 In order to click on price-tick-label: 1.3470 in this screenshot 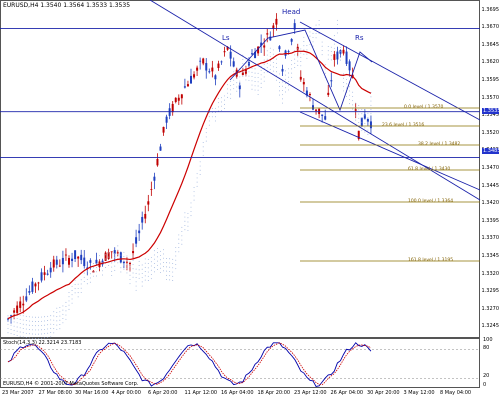, I will do `click(490, 168)`.